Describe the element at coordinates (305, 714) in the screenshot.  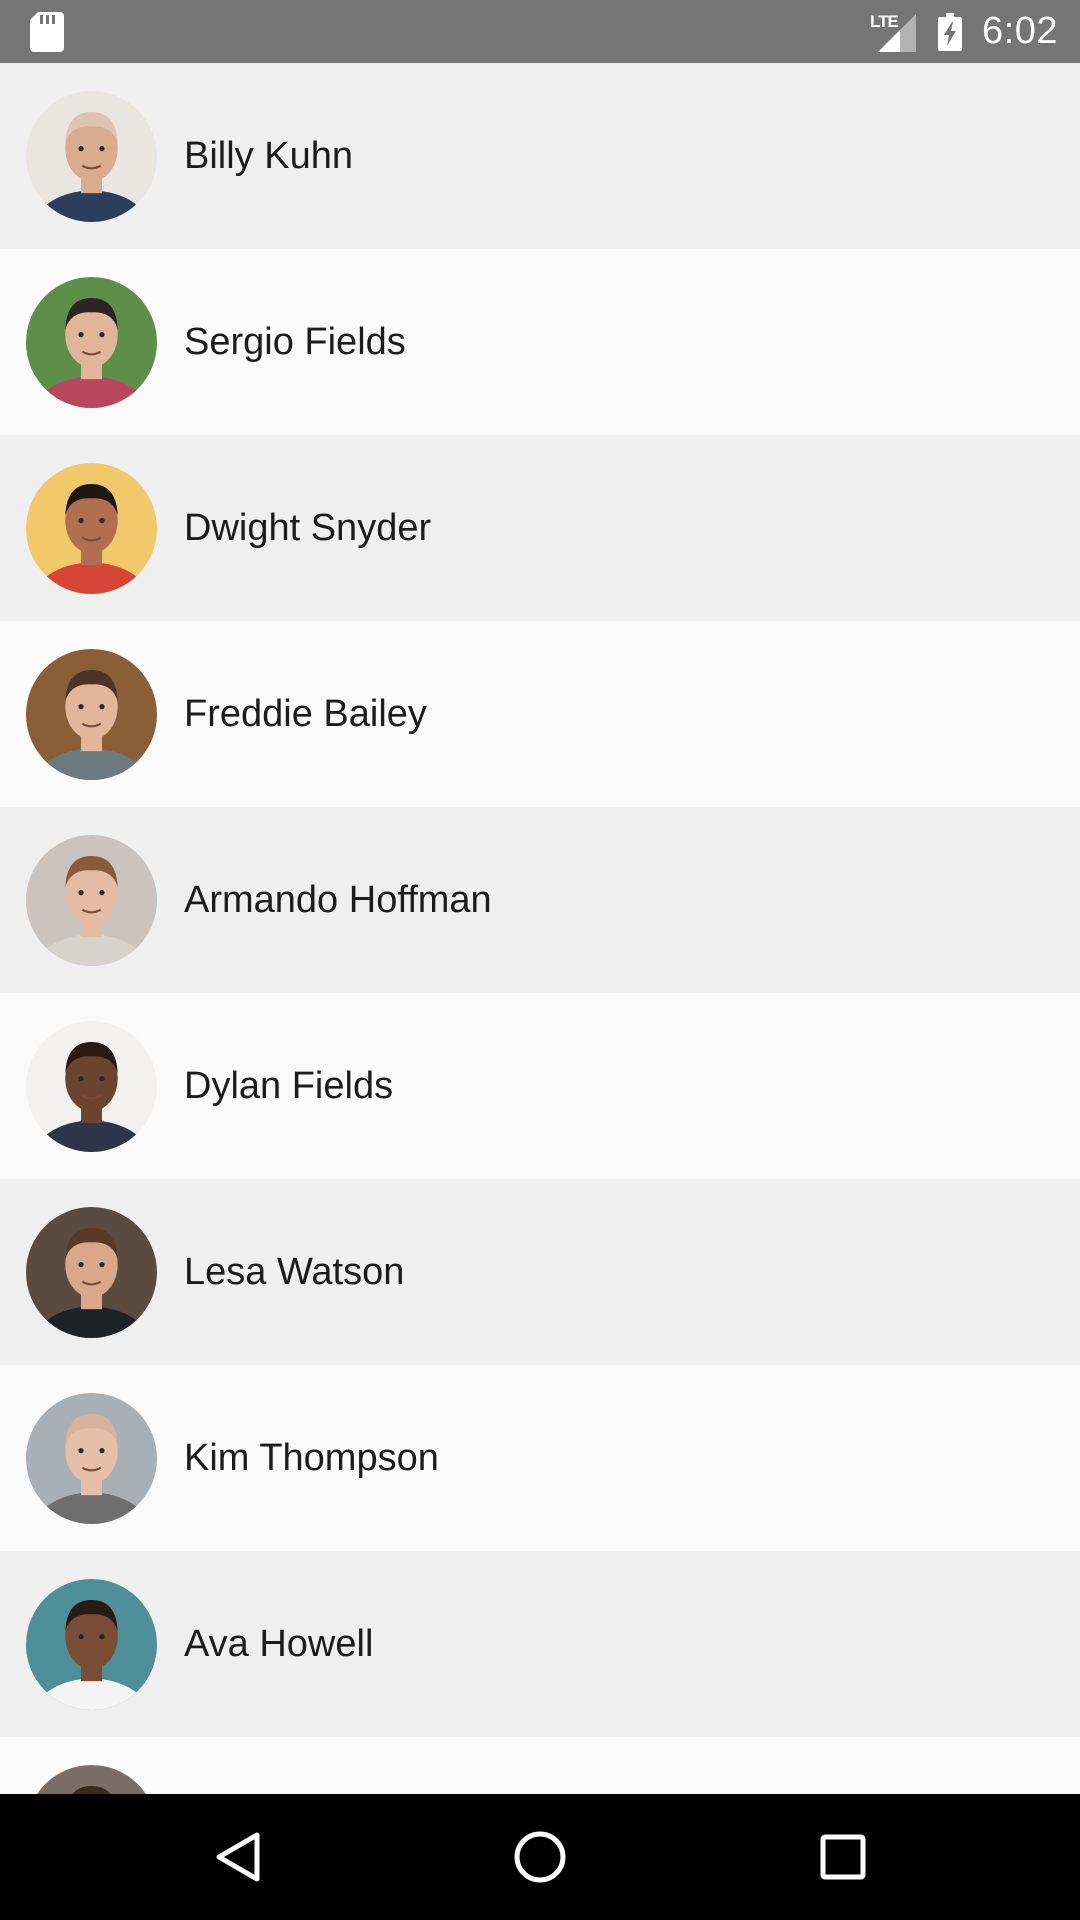
I see `contact-name: Freddie Bailey` at that location.